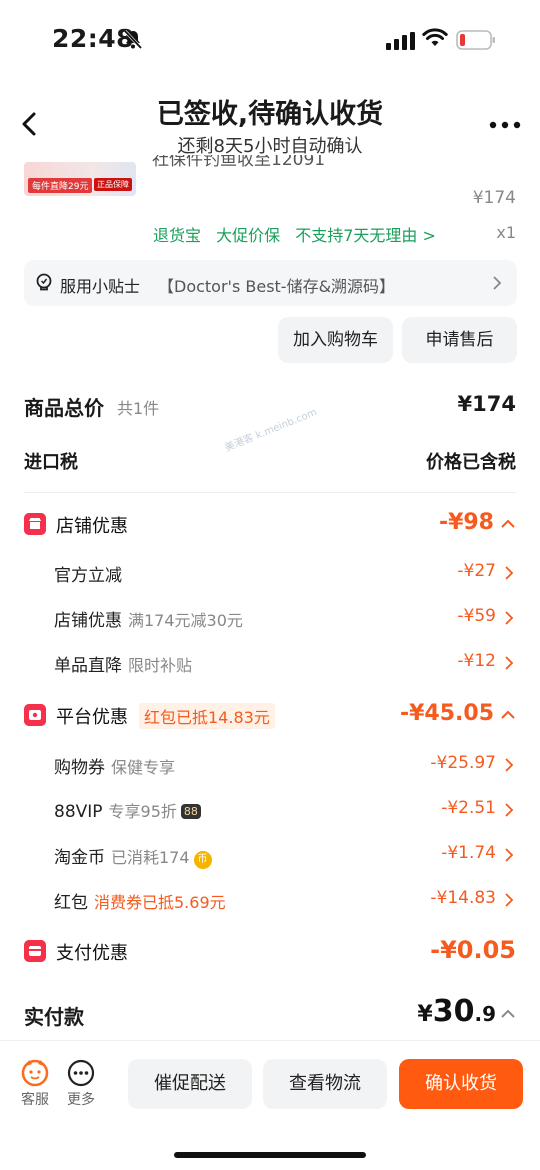 This screenshot has width=540, height=1170. What do you see at coordinates (466, 522) in the screenshot?
I see `store-discount-value: -¥98` at bounding box center [466, 522].